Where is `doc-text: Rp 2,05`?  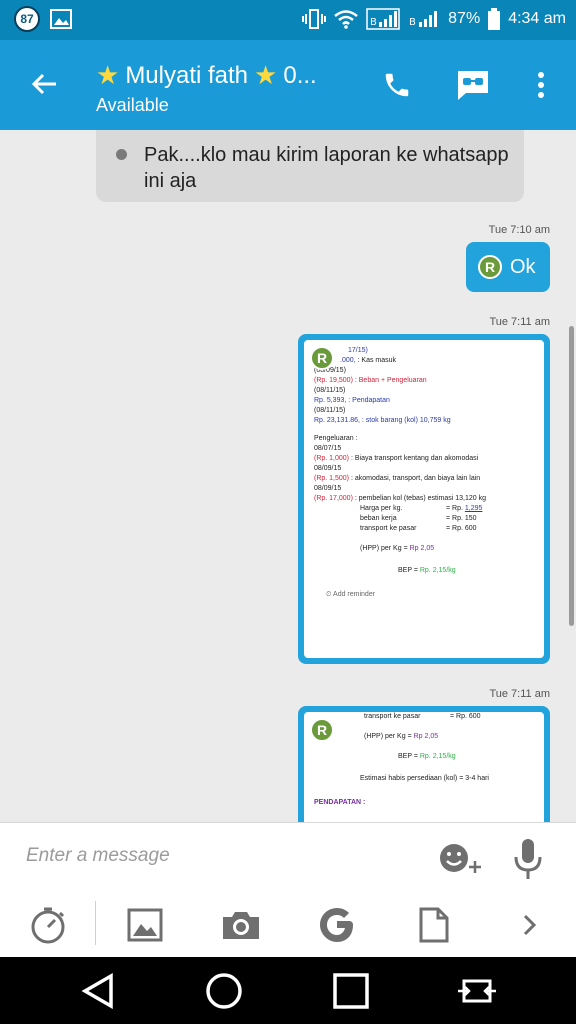
doc-text: Rp 2,05 is located at coordinates (422, 548).